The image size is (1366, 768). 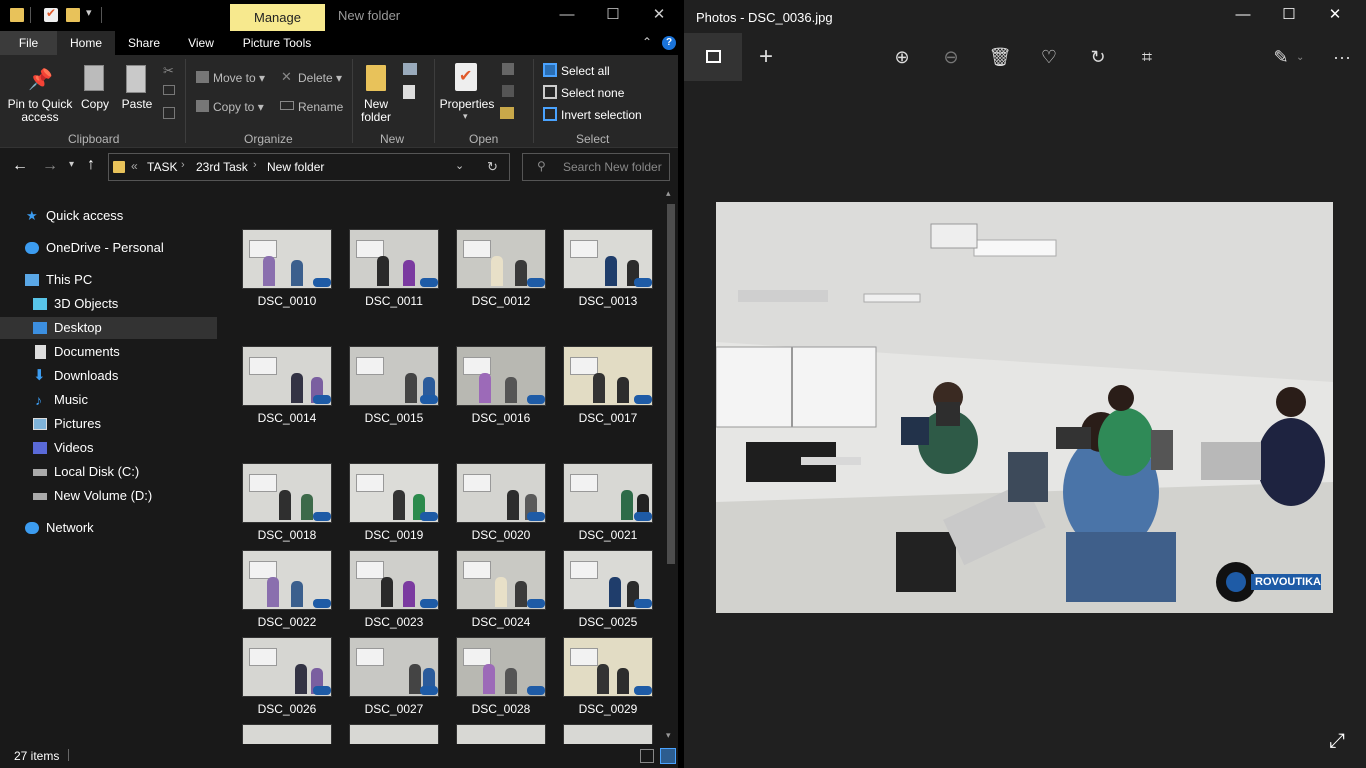 I want to click on new-item-icon, so click(x=410, y=69).